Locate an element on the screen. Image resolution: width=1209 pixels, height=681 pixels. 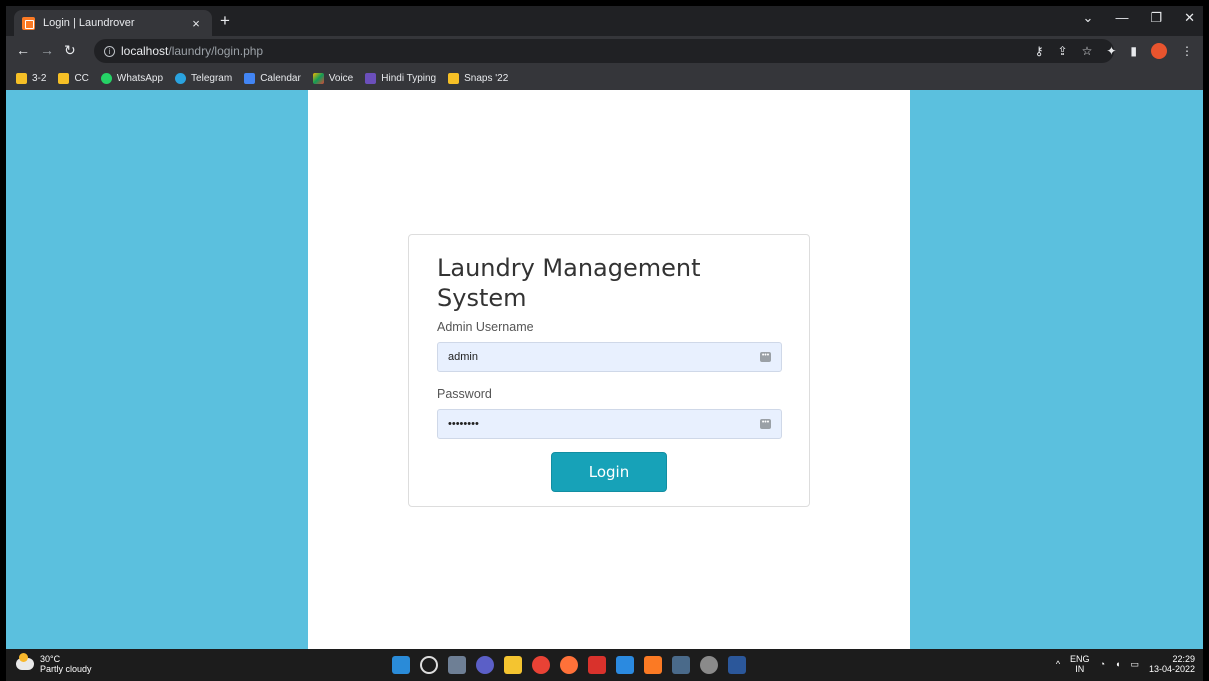
menu-icon: ⋮ is located at coordinates (1187, 51).